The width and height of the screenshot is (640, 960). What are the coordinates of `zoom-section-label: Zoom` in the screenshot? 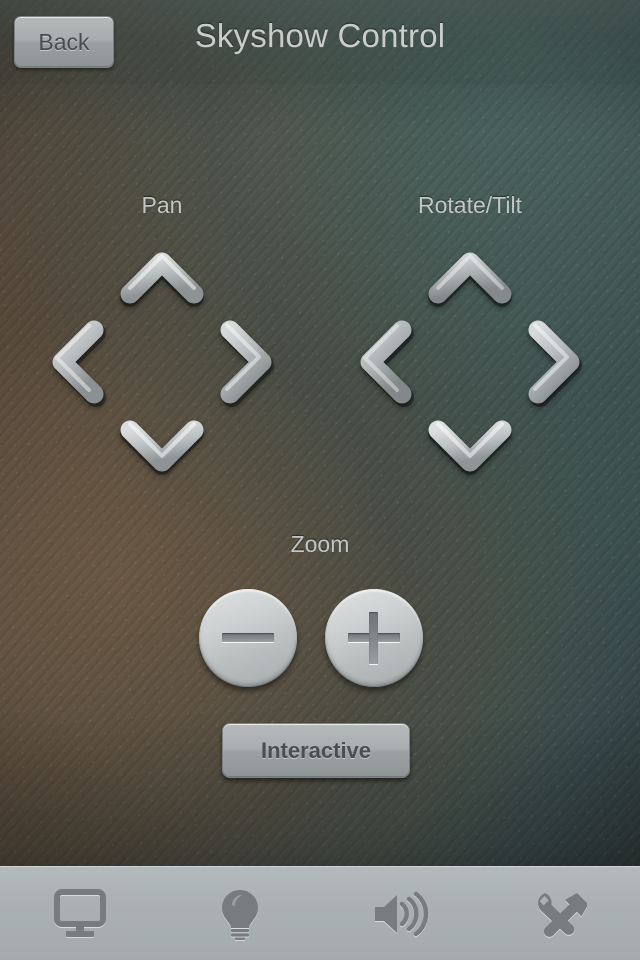 It's located at (320, 544).